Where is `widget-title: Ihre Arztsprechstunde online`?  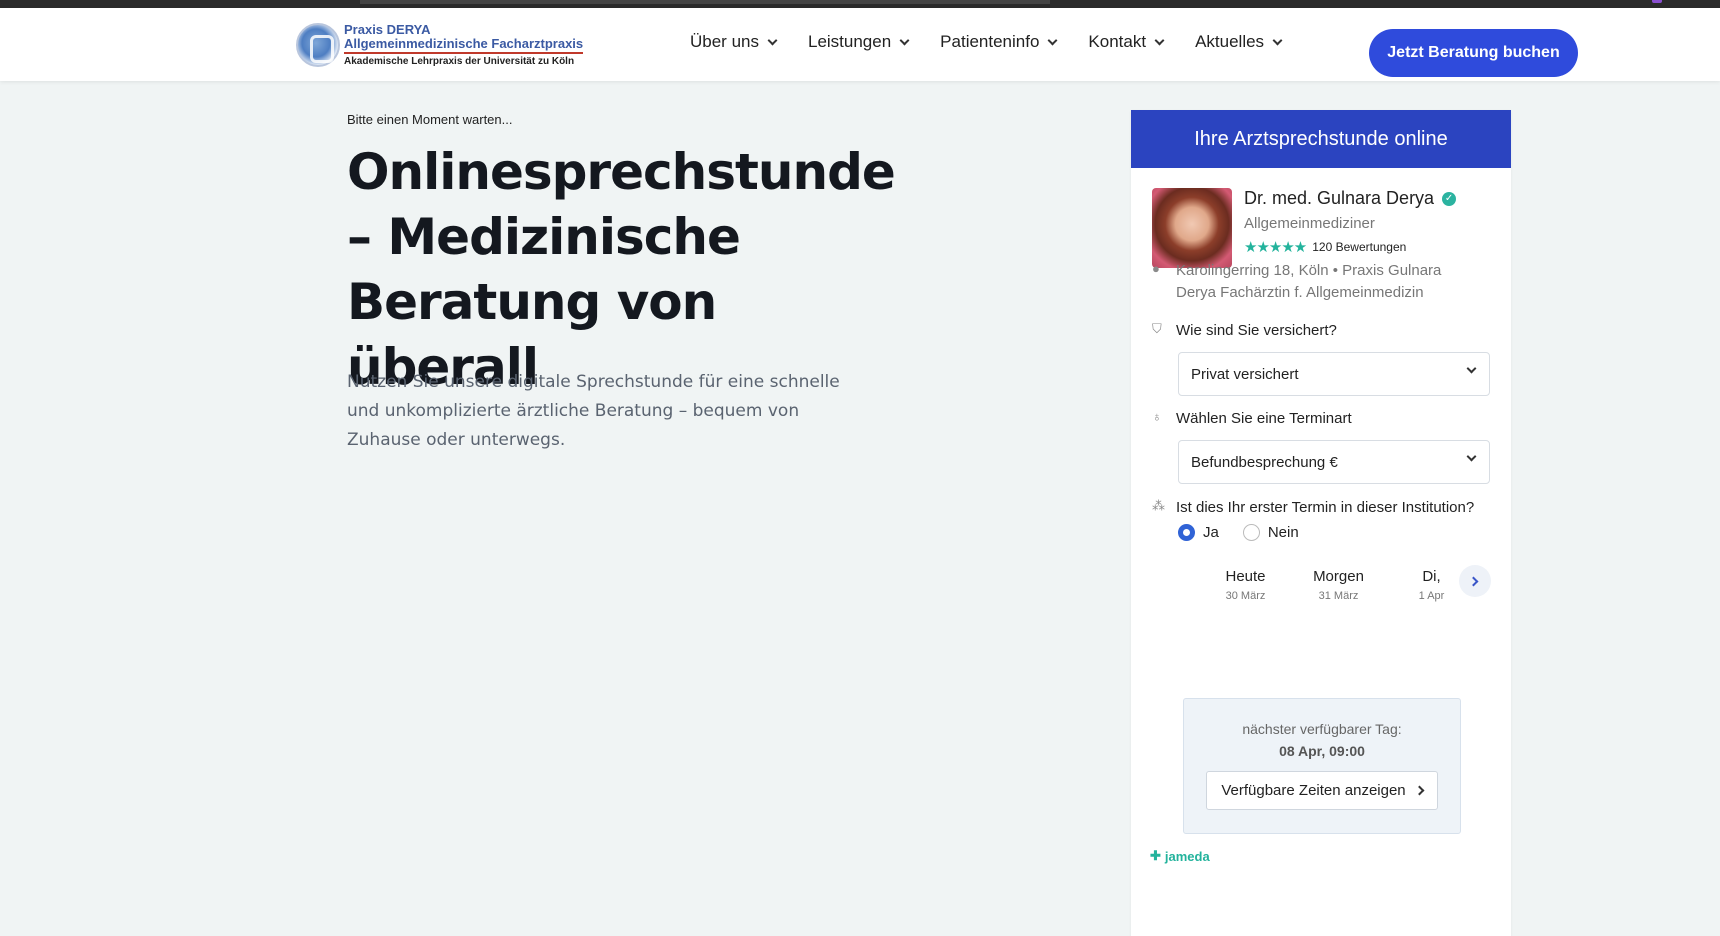
widget-title: Ihre Arztsprechstunde online is located at coordinates (1321, 139).